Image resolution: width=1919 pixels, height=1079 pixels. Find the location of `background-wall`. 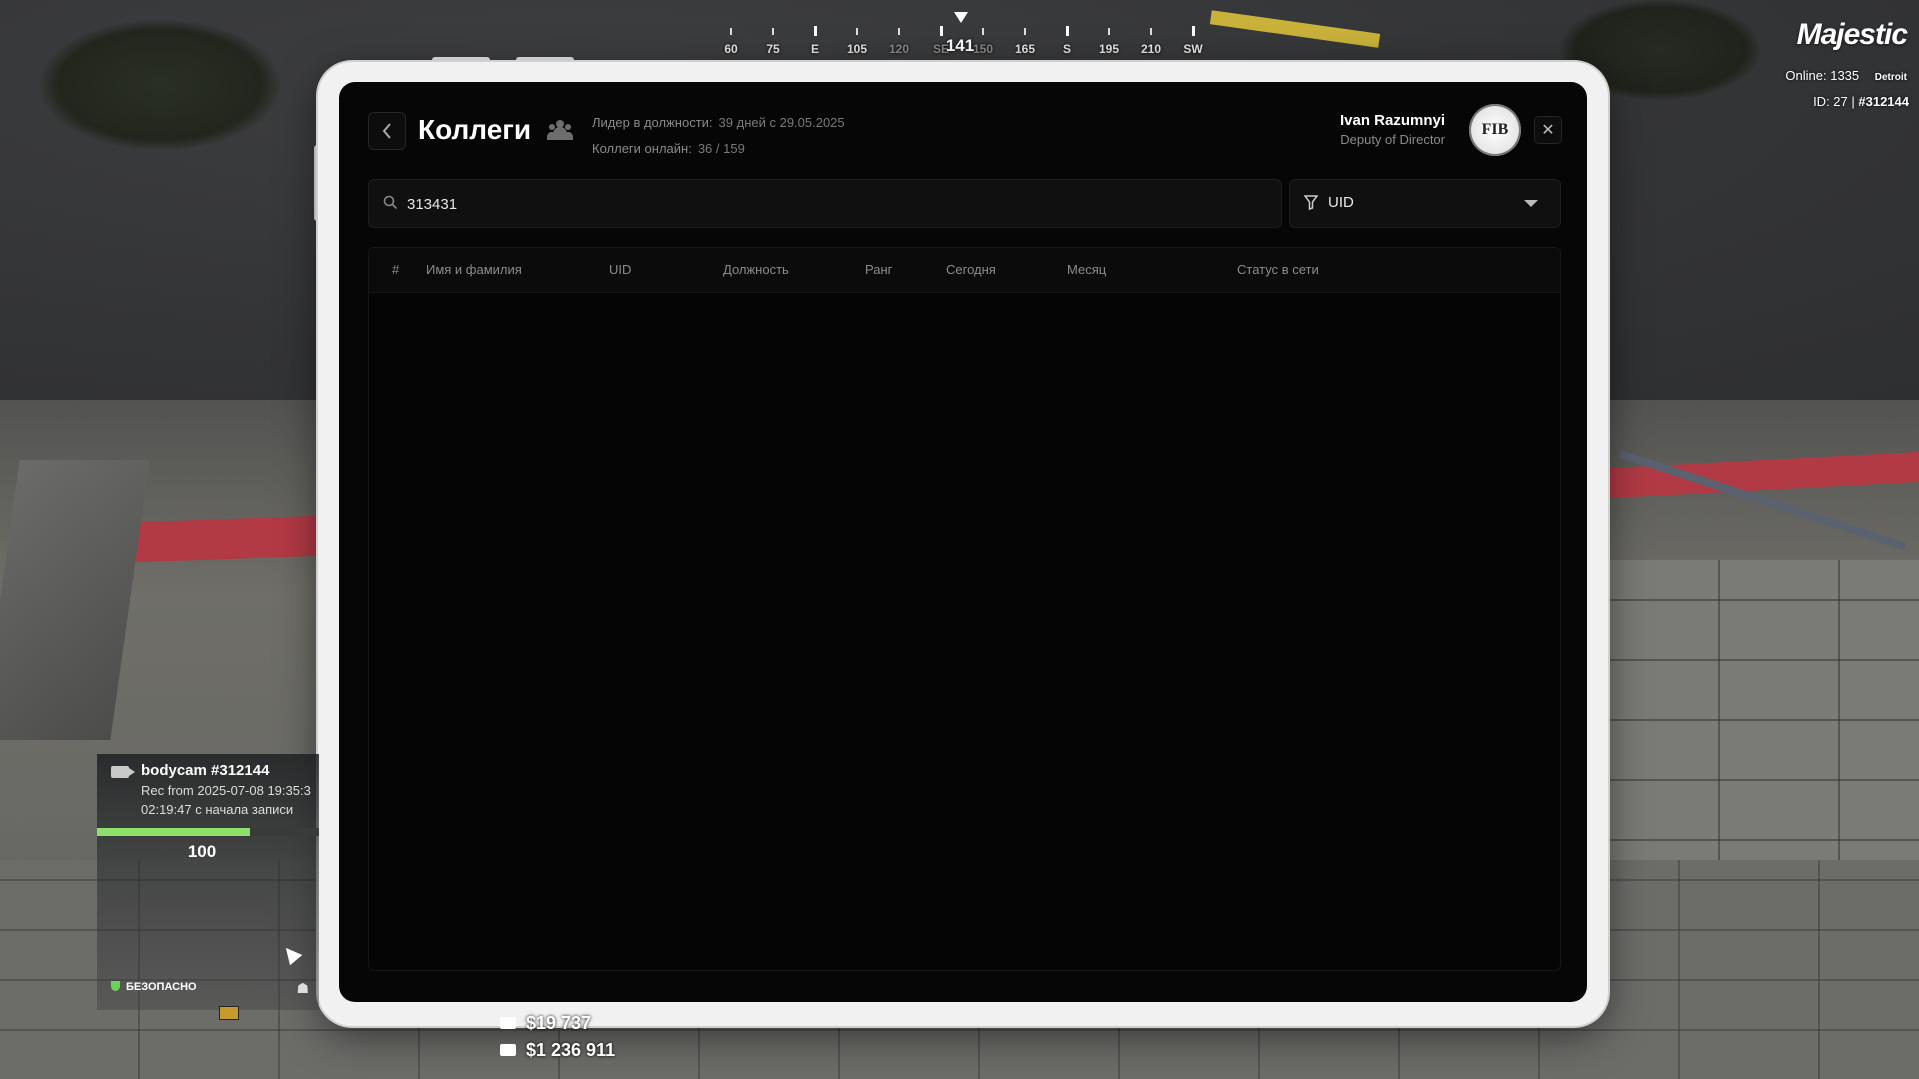

background-wall is located at coordinates (75, 600).